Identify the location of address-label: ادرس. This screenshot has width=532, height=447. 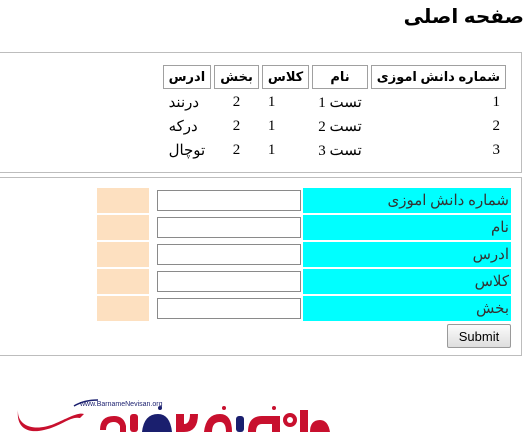
(407, 254).